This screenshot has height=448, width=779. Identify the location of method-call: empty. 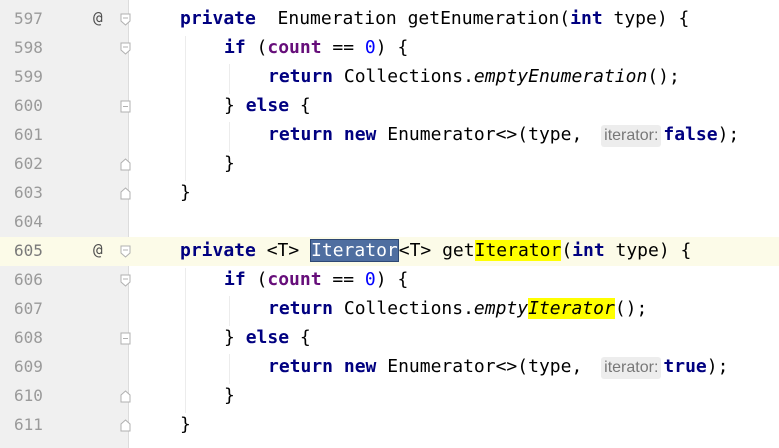
(501, 308).